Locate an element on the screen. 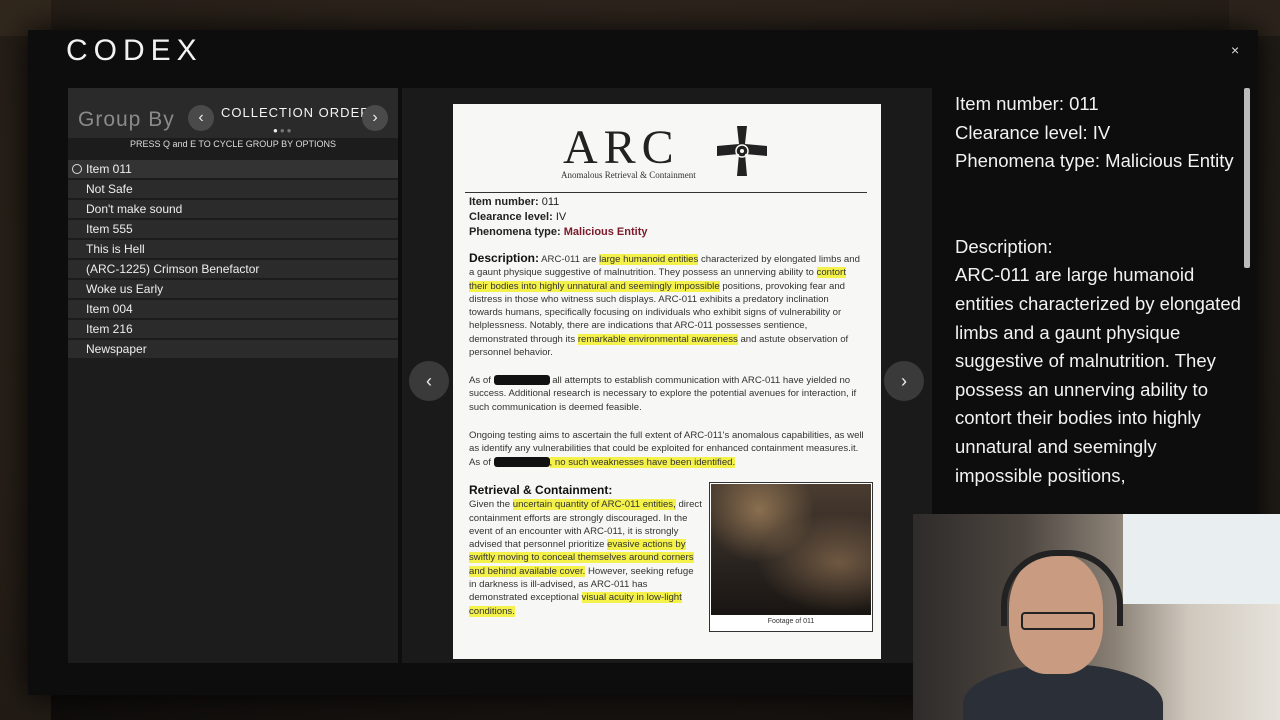 The height and width of the screenshot is (720, 1280). detail-scrollbar is located at coordinates (1247, 178).